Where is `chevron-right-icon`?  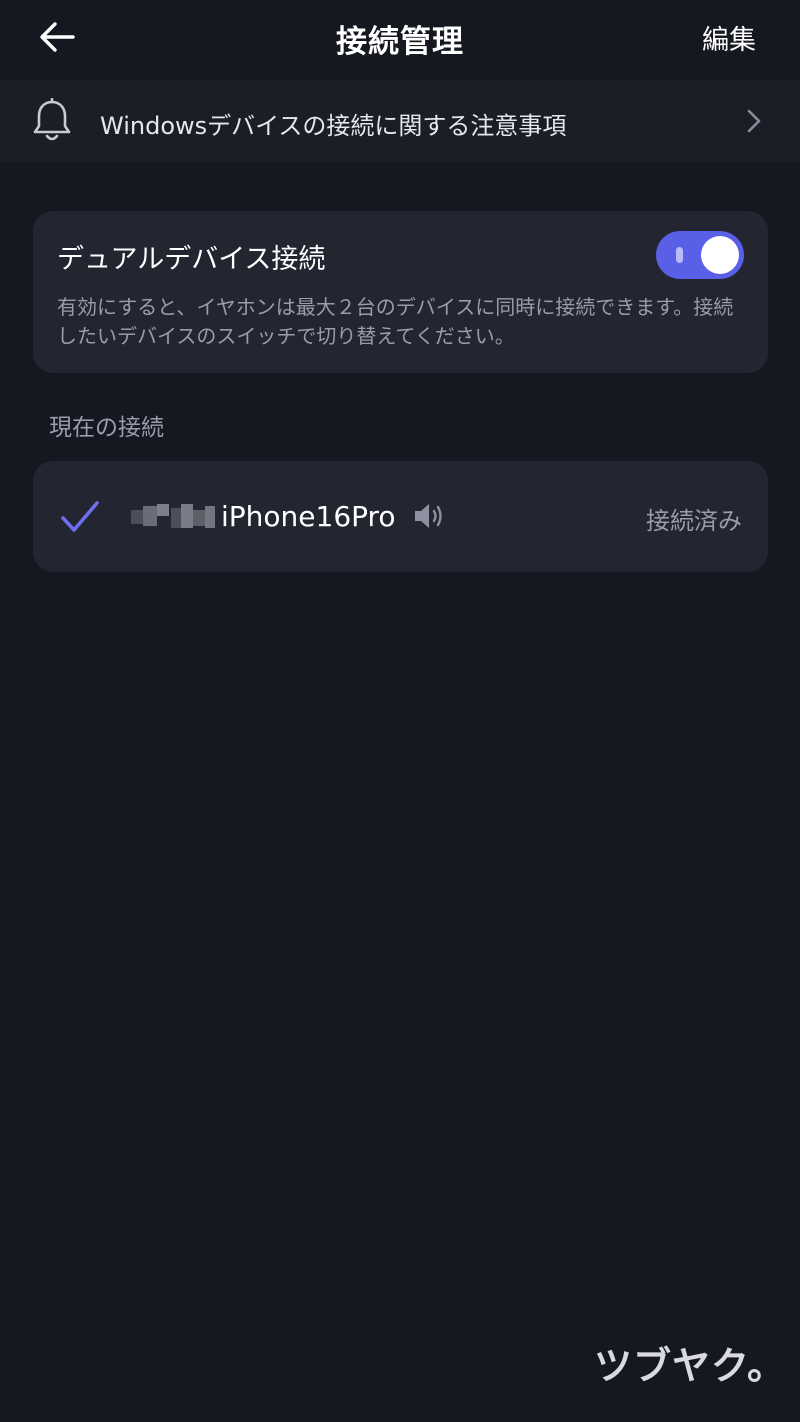 chevron-right-icon is located at coordinates (754, 121).